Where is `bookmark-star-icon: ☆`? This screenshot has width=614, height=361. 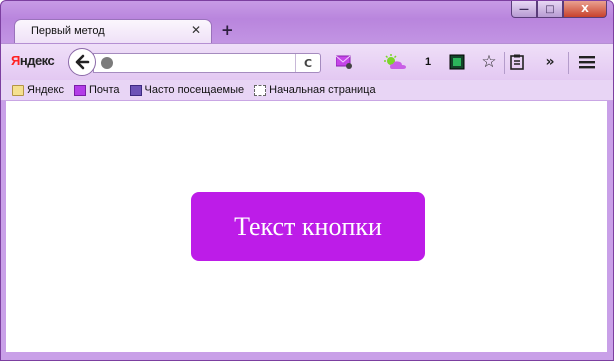 bookmark-star-icon: ☆ is located at coordinates (489, 62).